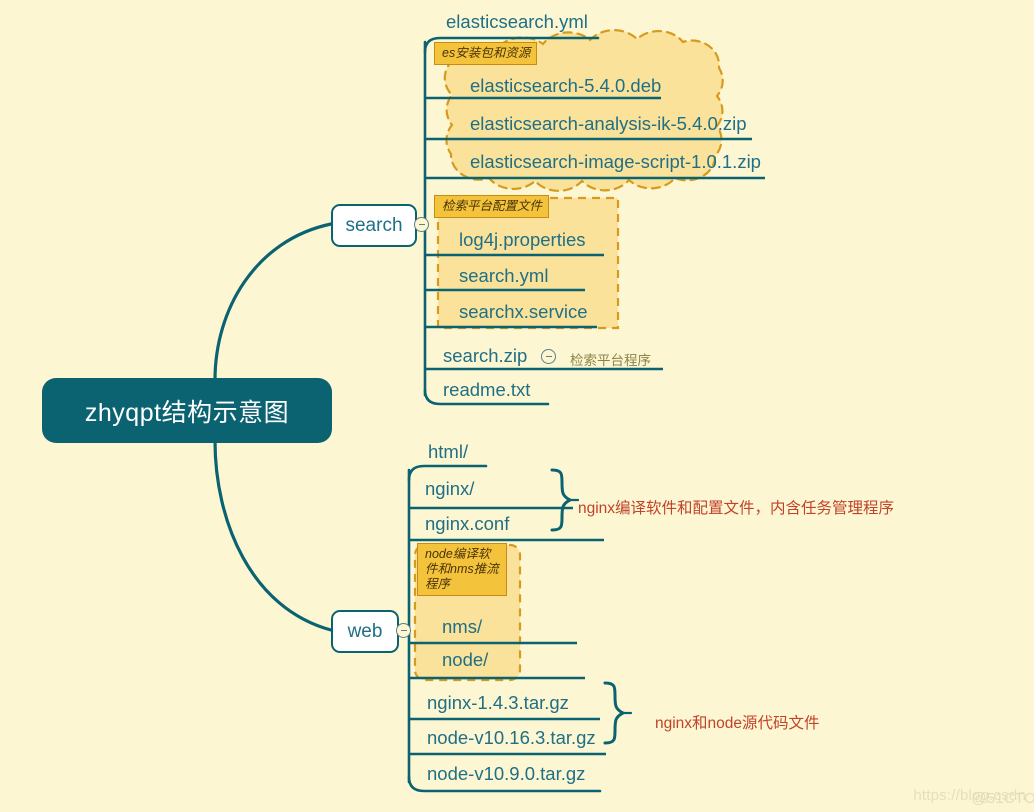  I want to click on leaf-nginx-tar: nginx-1.4.3.tar.gz, so click(498, 703).